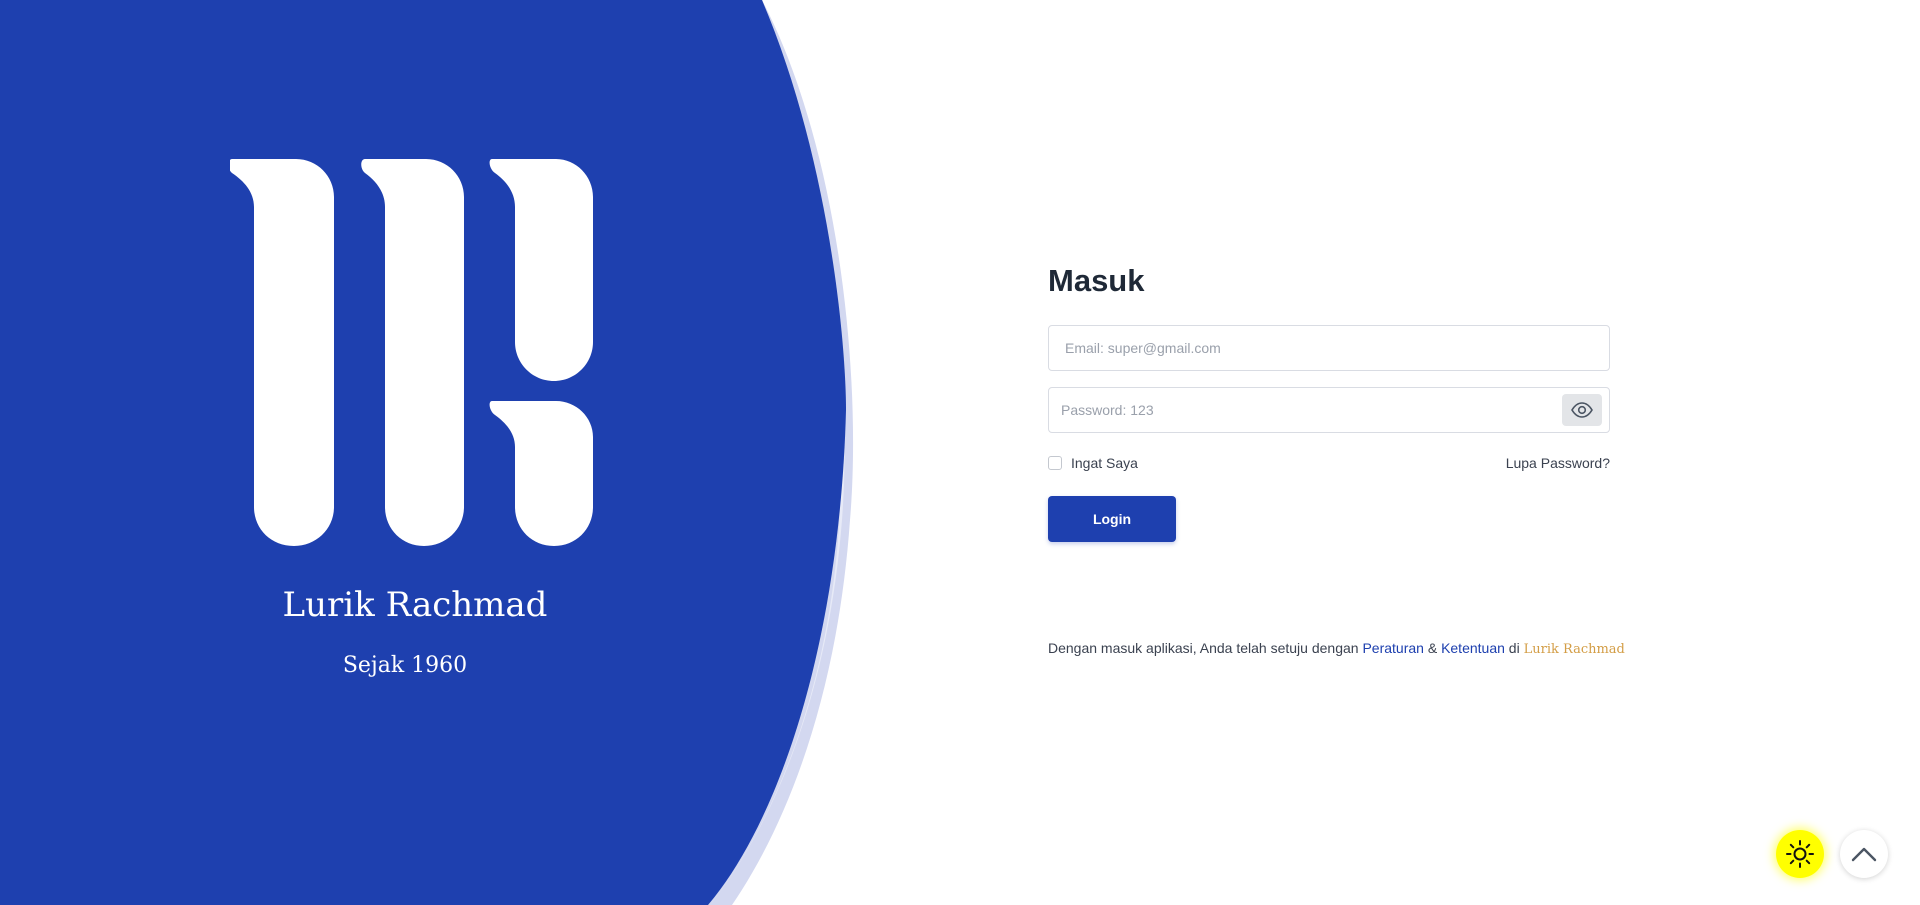 This screenshot has width=1920, height=905. I want to click on terms-middle: di, so click(1514, 648).